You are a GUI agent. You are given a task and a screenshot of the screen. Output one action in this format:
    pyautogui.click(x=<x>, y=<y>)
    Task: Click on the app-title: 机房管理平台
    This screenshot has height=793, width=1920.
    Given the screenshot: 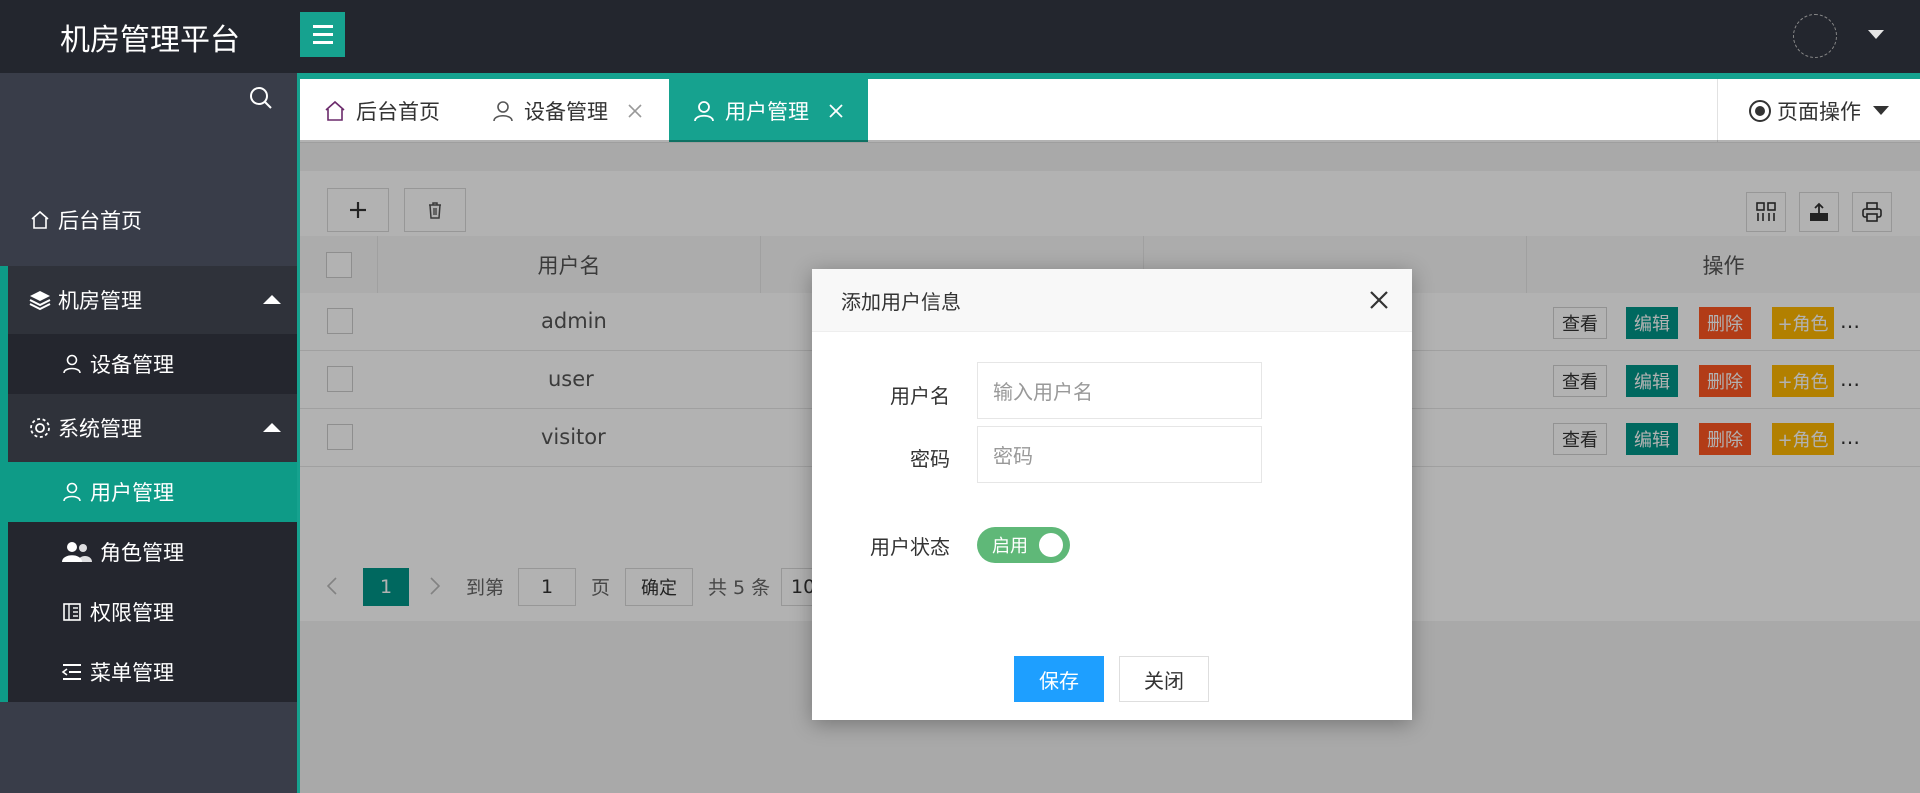 What is the action you would take?
    pyautogui.click(x=150, y=40)
    